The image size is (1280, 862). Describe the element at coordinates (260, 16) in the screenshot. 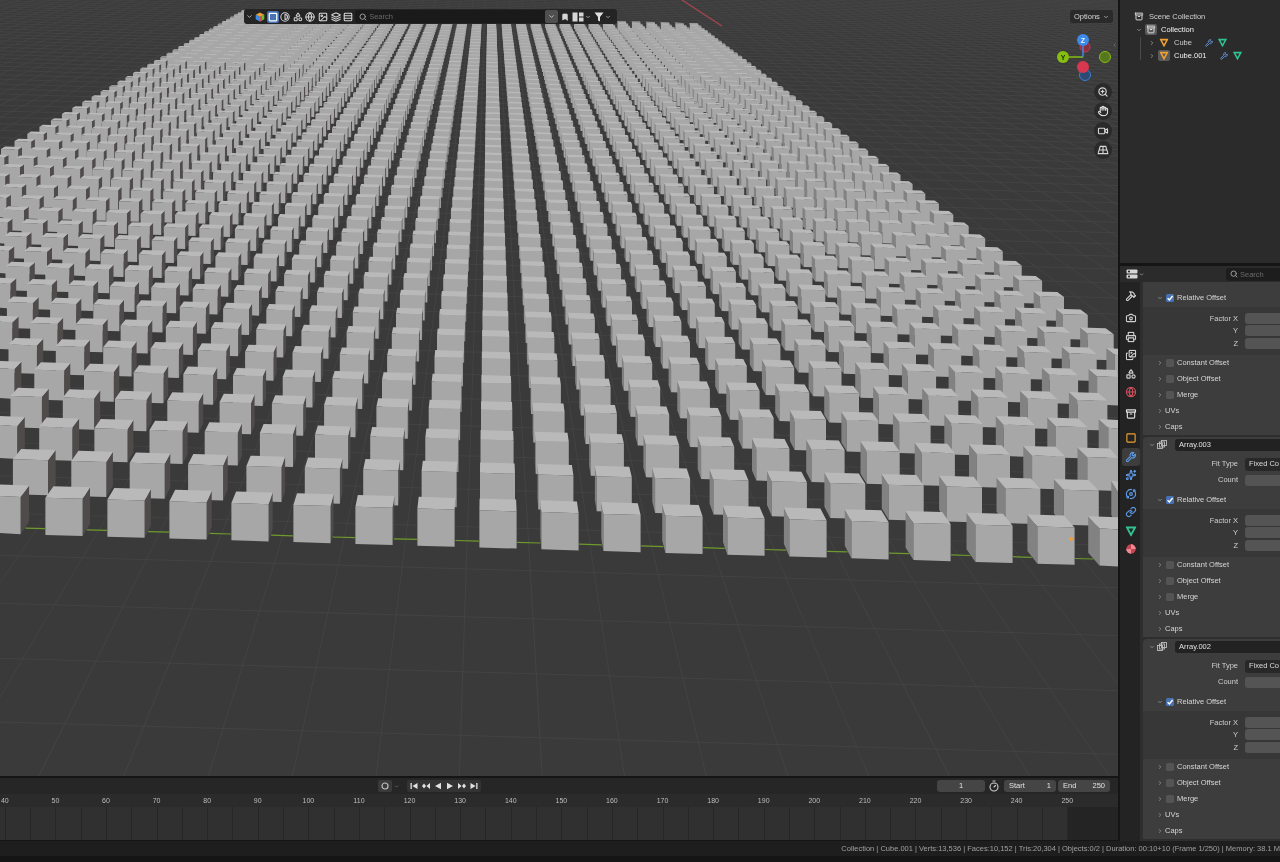

I see `cube-icon` at that location.